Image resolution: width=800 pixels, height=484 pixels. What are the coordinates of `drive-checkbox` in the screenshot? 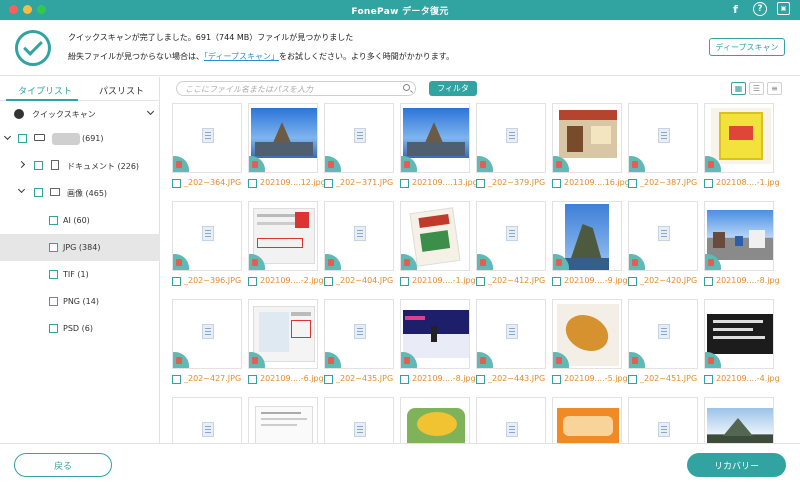 It's located at (22, 138).